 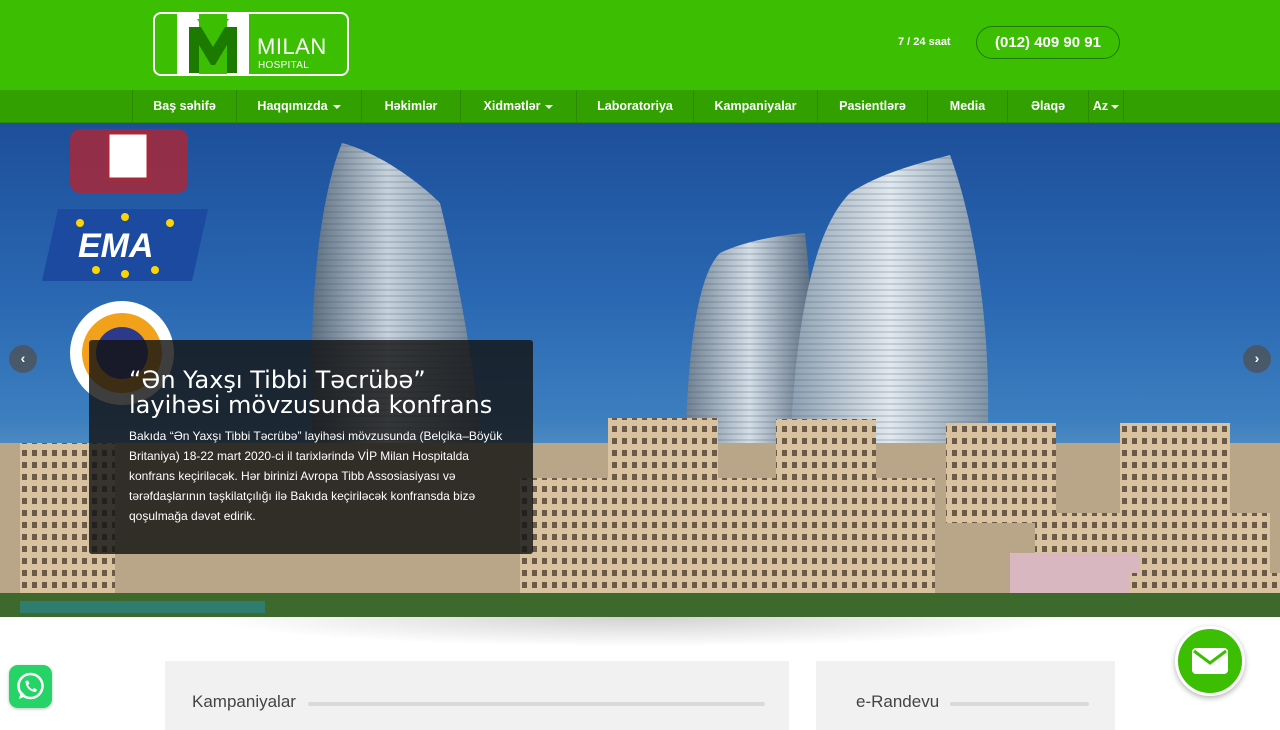 What do you see at coordinates (512, 106) in the screenshot?
I see `nav-label: Xidmətlər` at bounding box center [512, 106].